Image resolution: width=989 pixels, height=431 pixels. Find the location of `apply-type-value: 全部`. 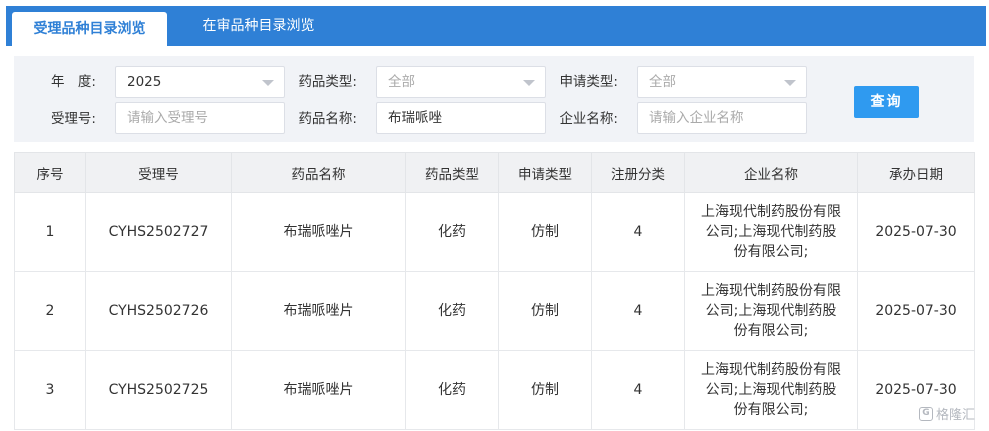

apply-type-value: 全部 is located at coordinates (662, 82).